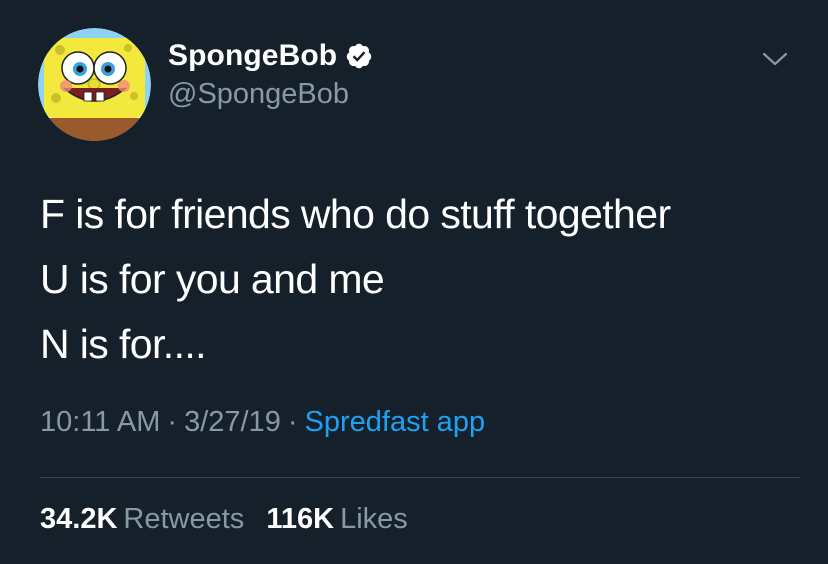  Describe the element at coordinates (359, 56) in the screenshot. I see `verified-badge-icon` at that location.